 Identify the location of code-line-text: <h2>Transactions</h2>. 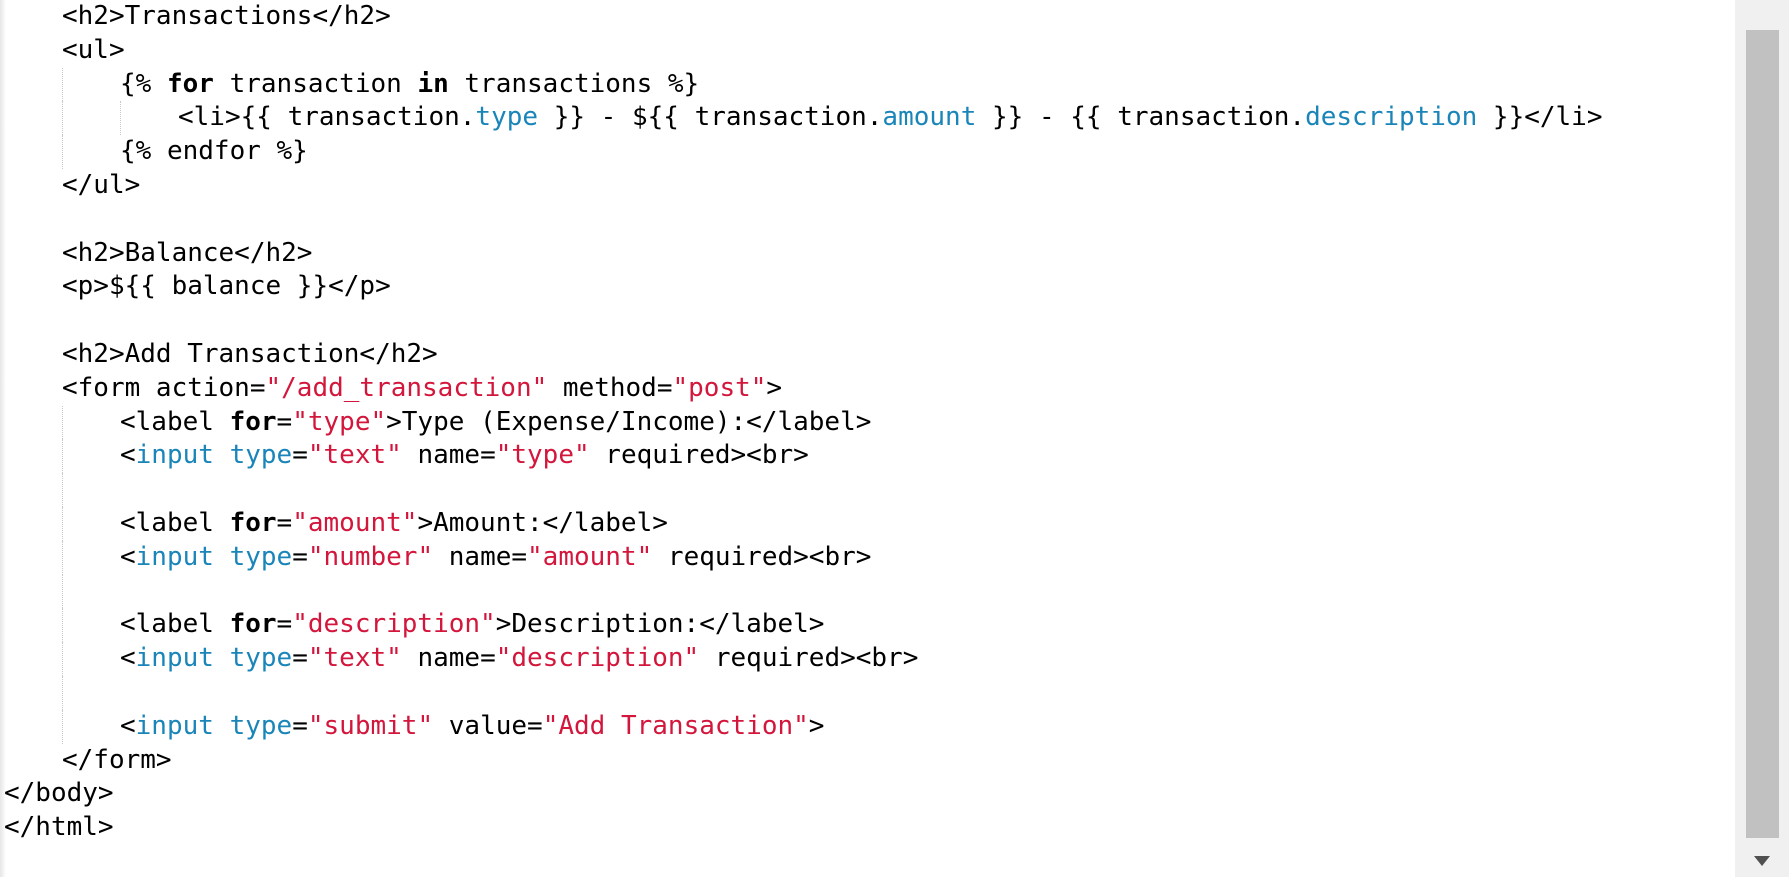
(197, 16).